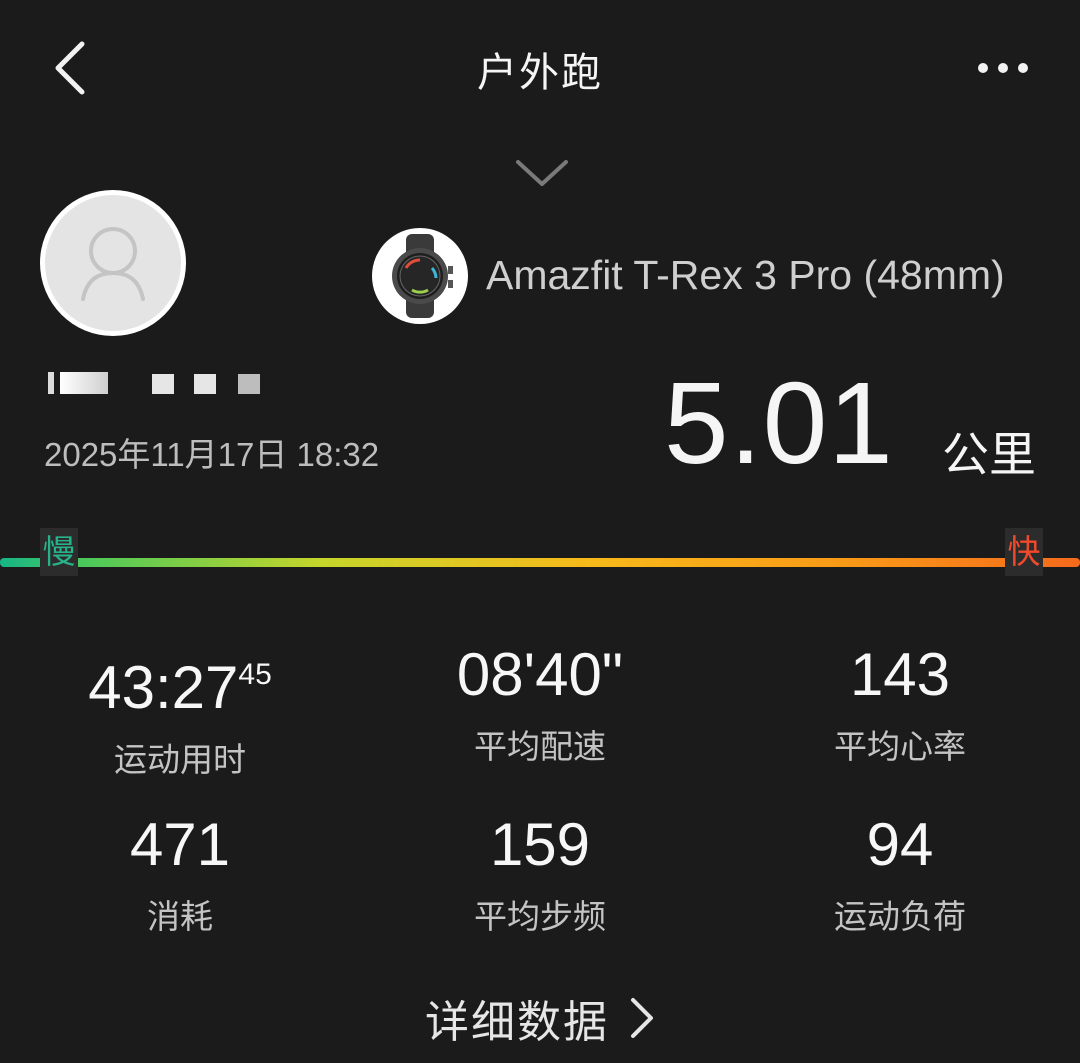 The height and width of the screenshot is (1063, 1080). What do you see at coordinates (255, 674) in the screenshot?
I see `duration-fraction: 45` at bounding box center [255, 674].